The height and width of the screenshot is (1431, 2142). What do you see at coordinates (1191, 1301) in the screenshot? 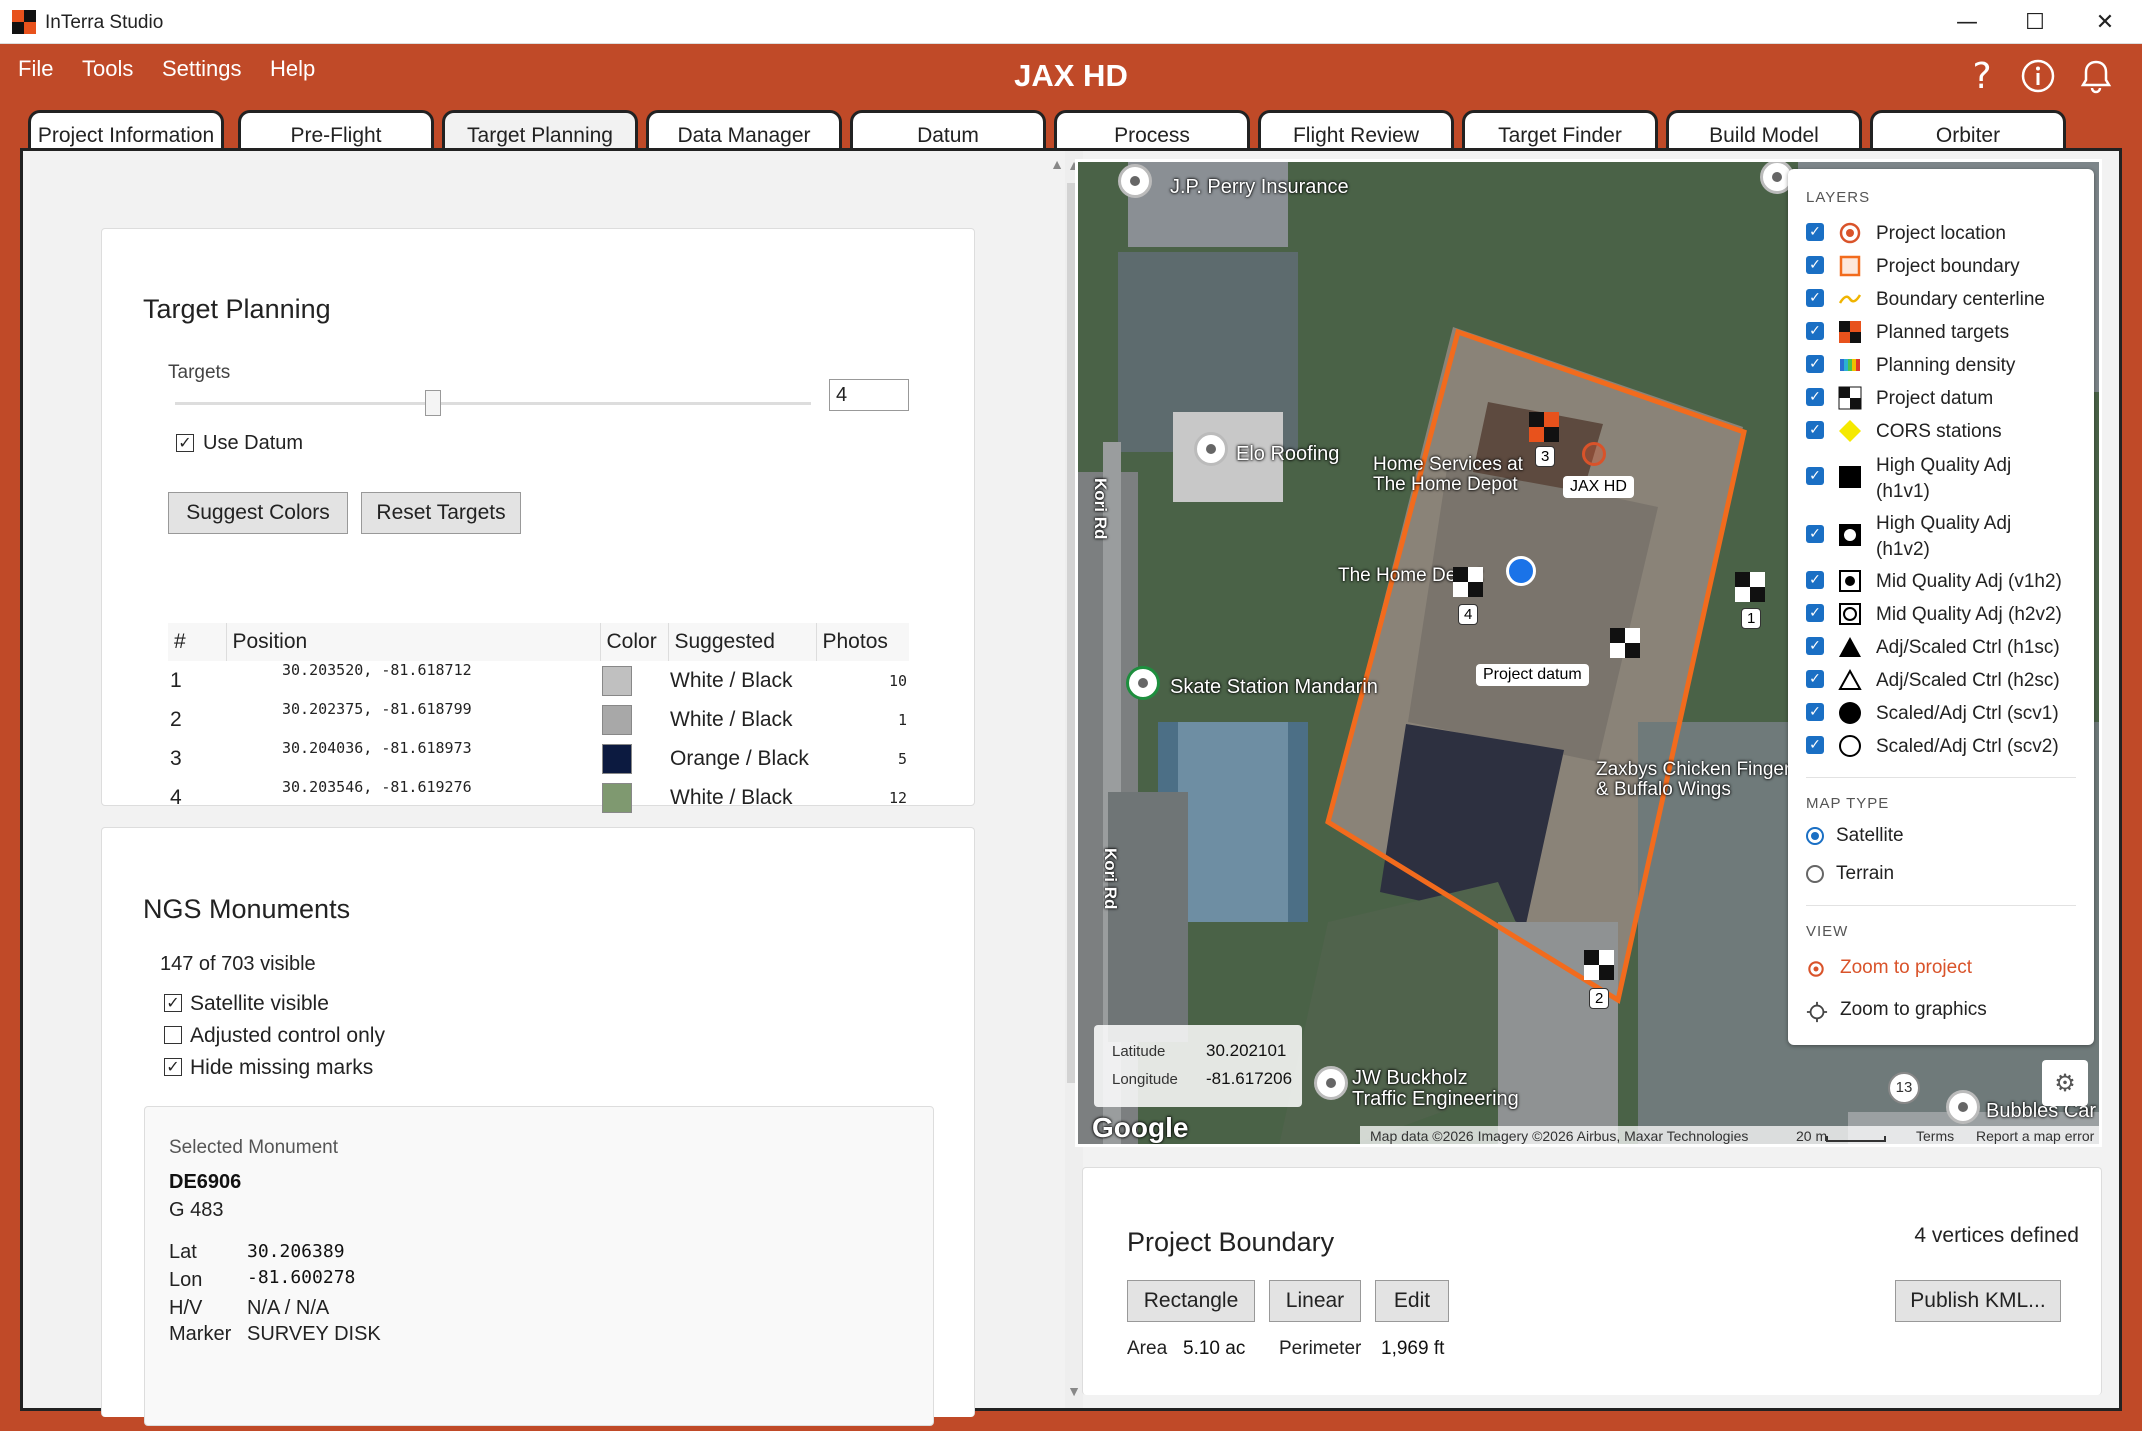
I see `rectangle-button: Rectangle` at bounding box center [1191, 1301].